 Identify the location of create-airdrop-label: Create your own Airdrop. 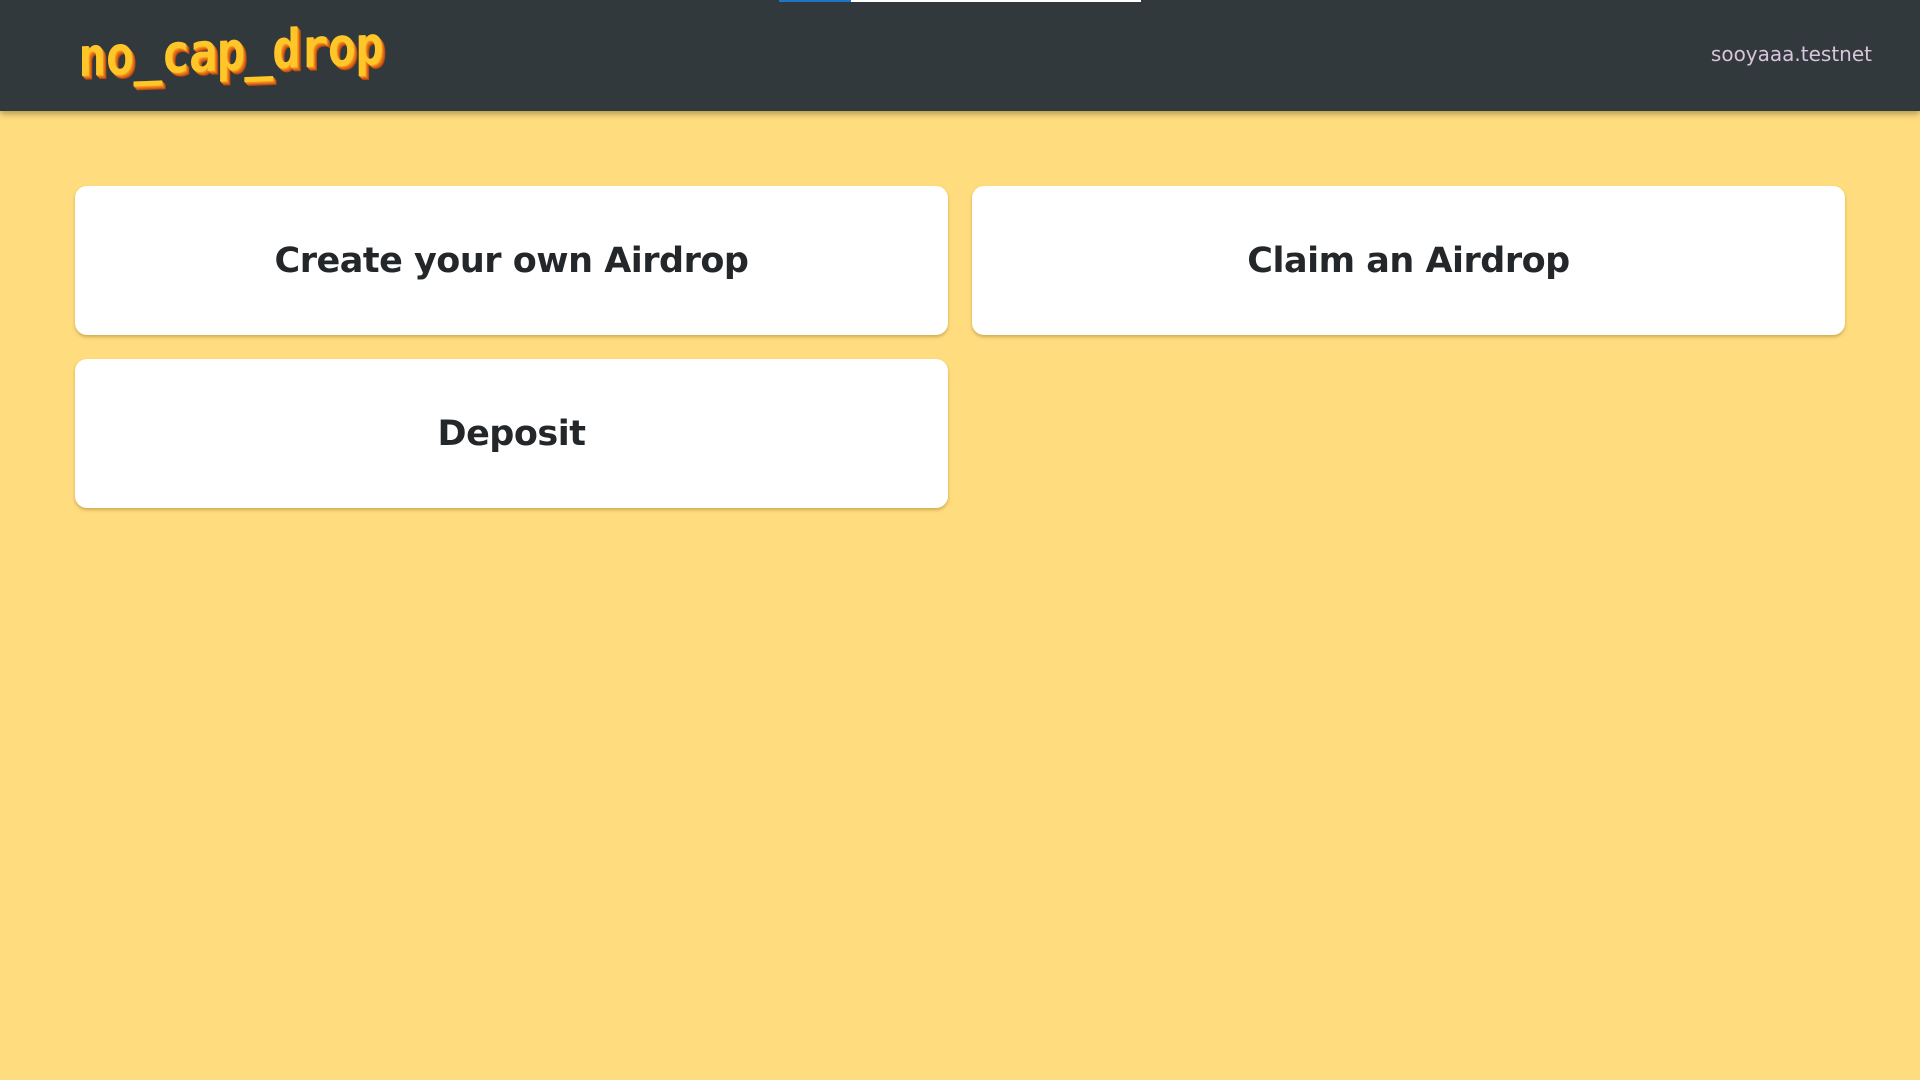
(511, 260).